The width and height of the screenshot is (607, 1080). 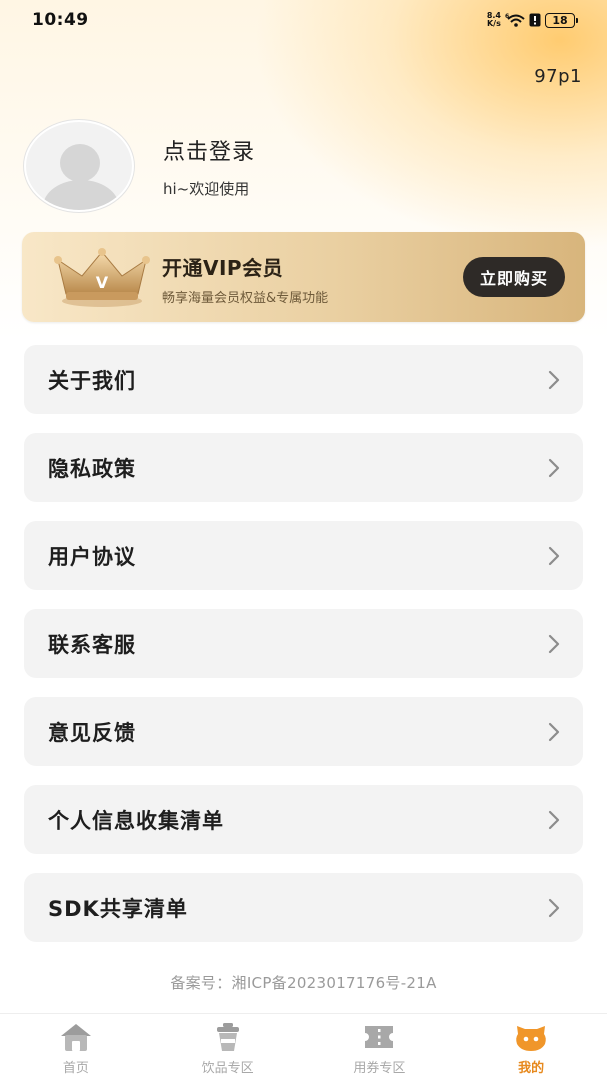 I want to click on crown-icon: V, so click(x=102, y=277).